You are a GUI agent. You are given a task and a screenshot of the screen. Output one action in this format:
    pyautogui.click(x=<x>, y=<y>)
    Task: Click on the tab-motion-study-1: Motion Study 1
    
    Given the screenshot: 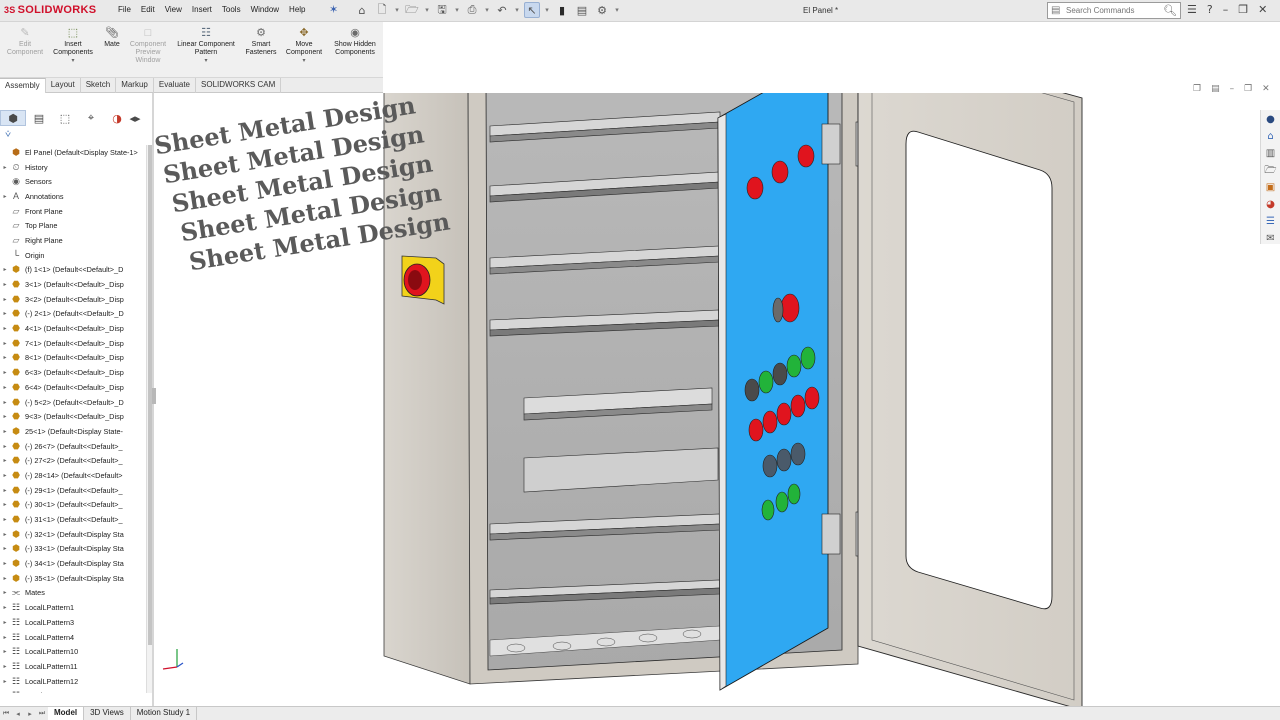 What is the action you would take?
    pyautogui.click(x=164, y=713)
    